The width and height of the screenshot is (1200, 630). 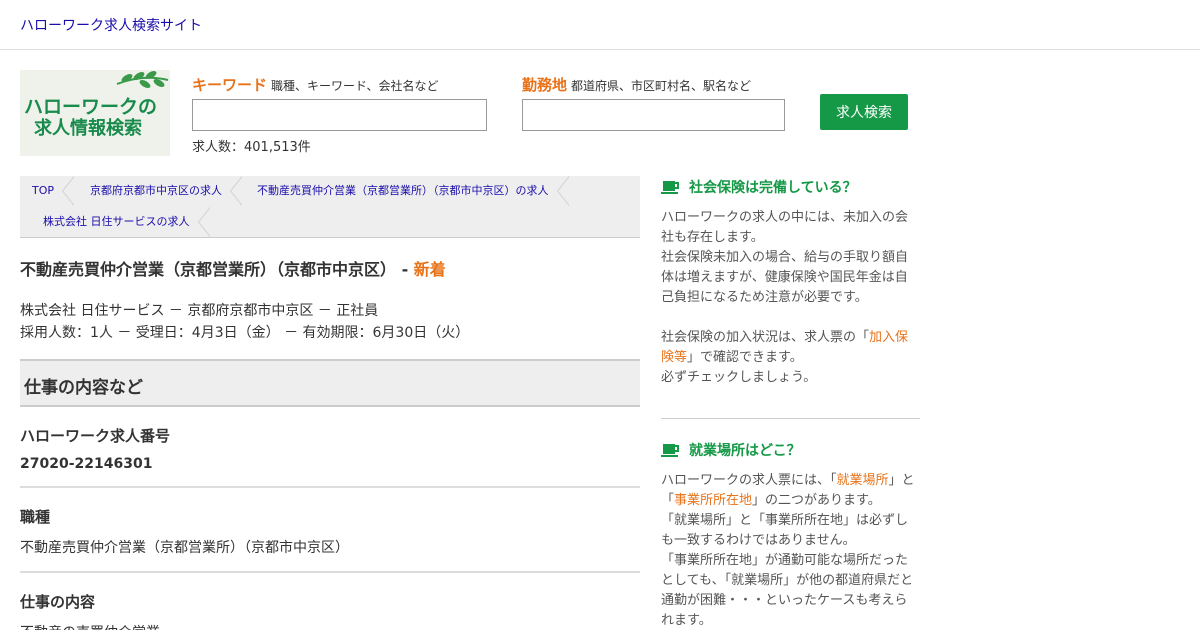 I want to click on breadcrumb-top: TOP, so click(x=47, y=191).